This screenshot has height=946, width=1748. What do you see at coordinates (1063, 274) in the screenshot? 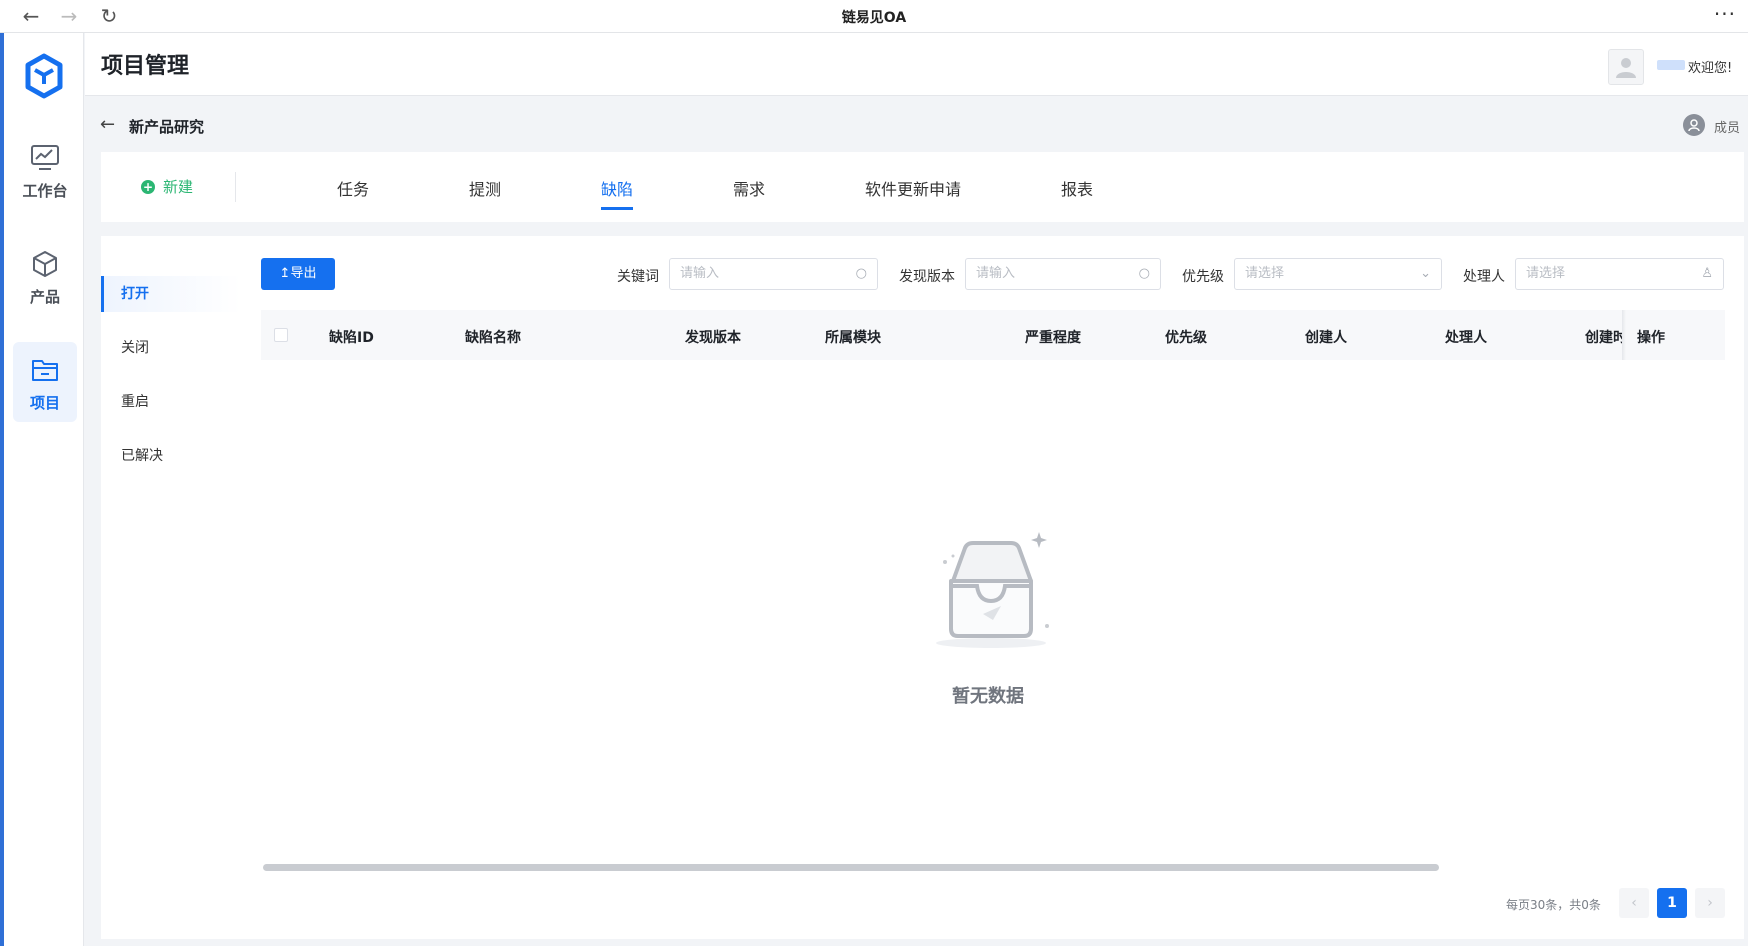
I see `version-input: 请输入 ○` at bounding box center [1063, 274].